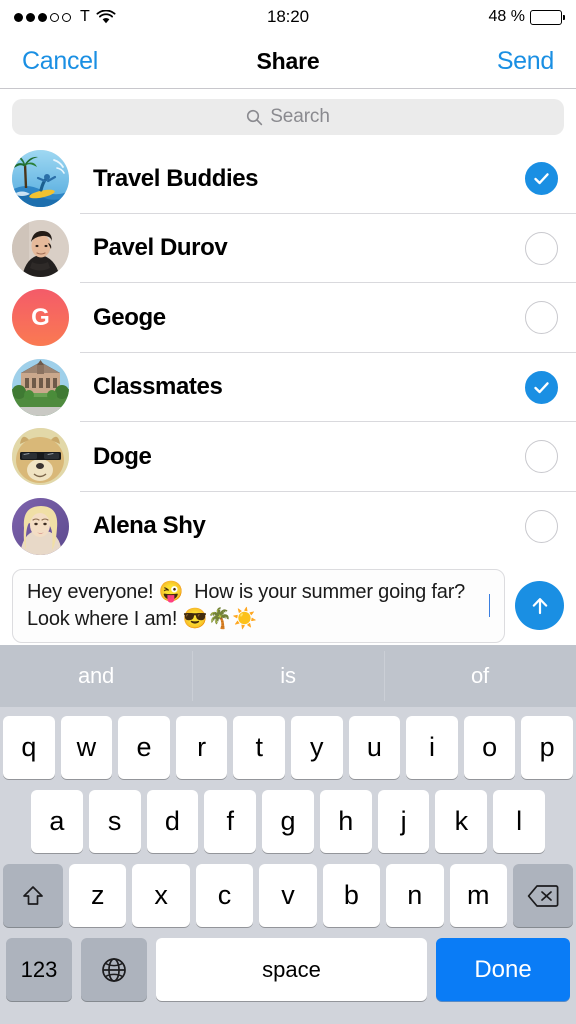 The height and width of the screenshot is (1024, 576). What do you see at coordinates (122, 456) in the screenshot?
I see `chat-name: Doge` at bounding box center [122, 456].